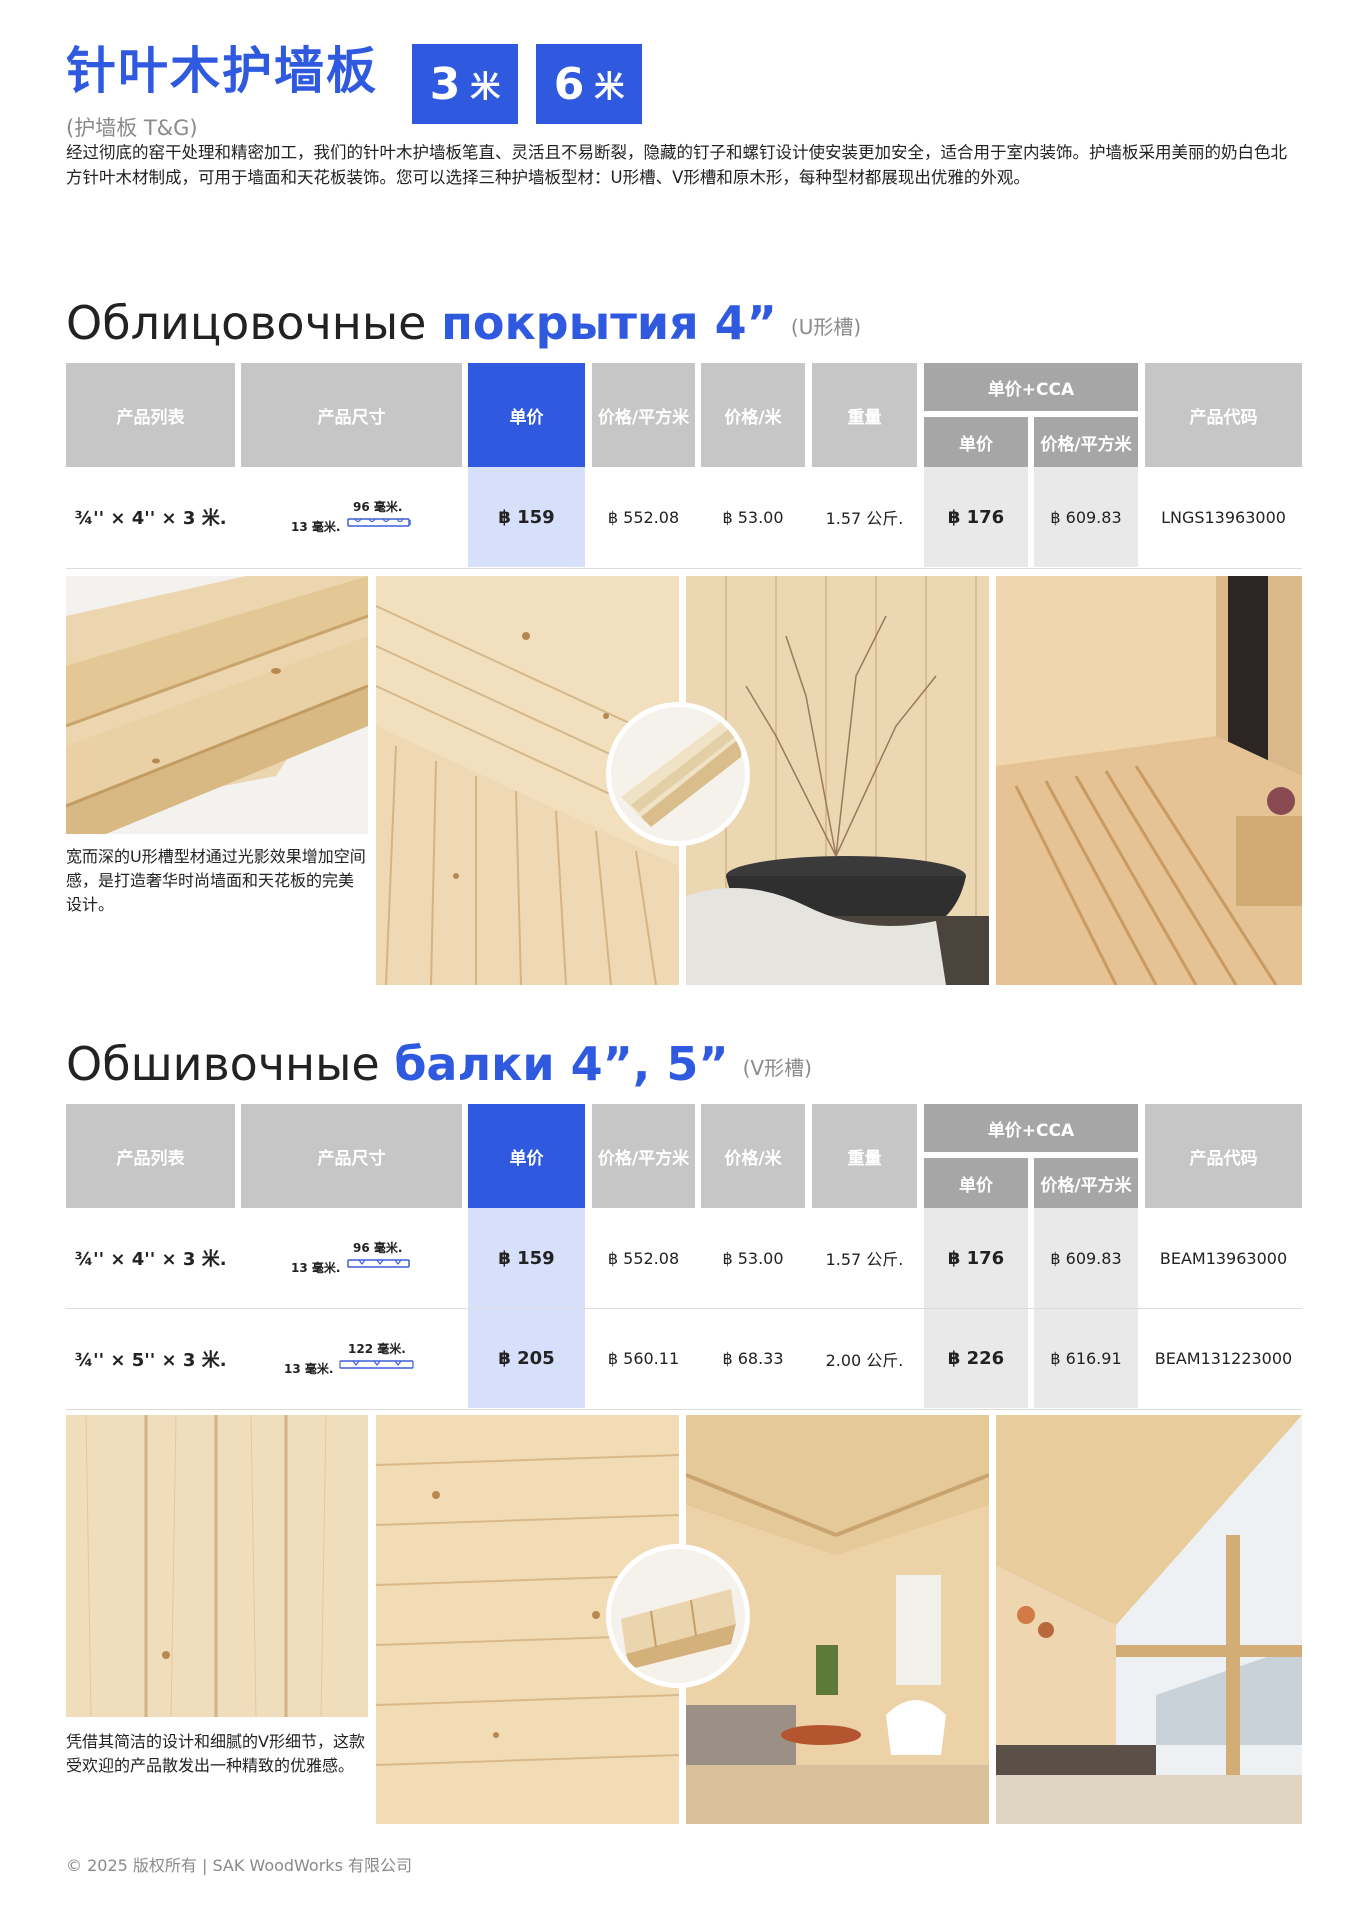  I want to click on profile-u-icon, so click(379, 522).